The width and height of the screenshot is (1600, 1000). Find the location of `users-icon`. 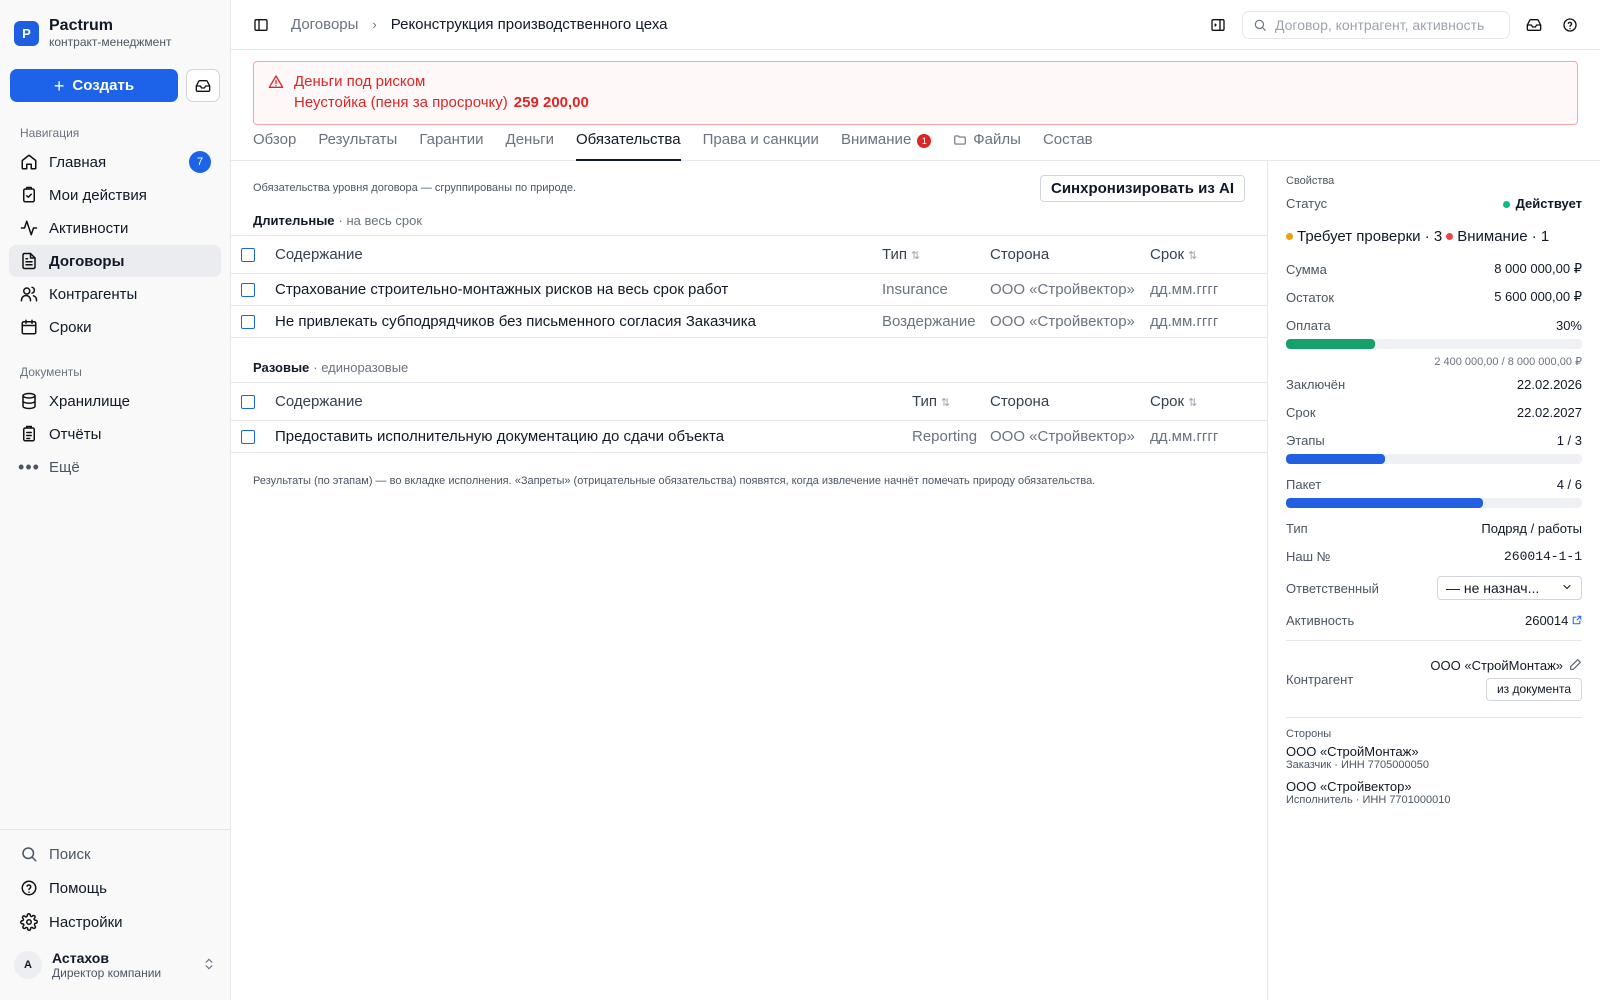

users-icon is located at coordinates (29, 294).